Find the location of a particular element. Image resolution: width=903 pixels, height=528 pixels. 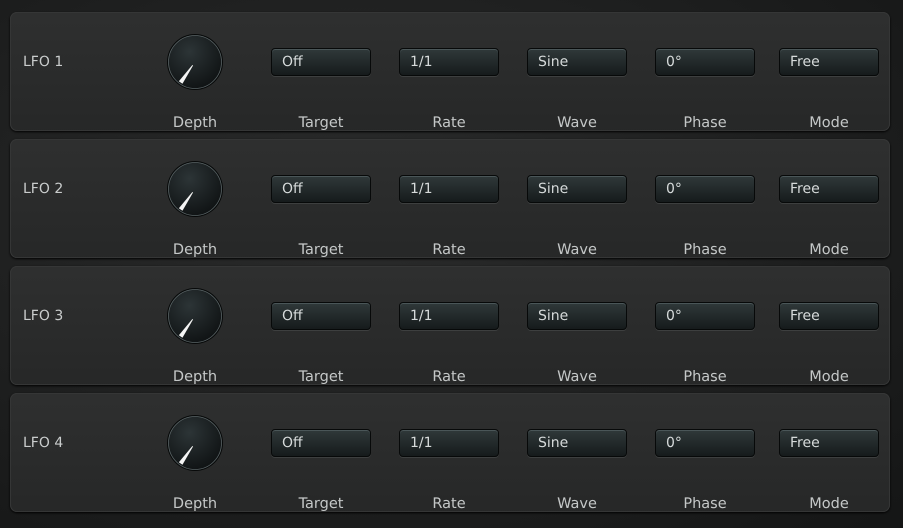

lfo-label: LFO 3 is located at coordinates (43, 316).